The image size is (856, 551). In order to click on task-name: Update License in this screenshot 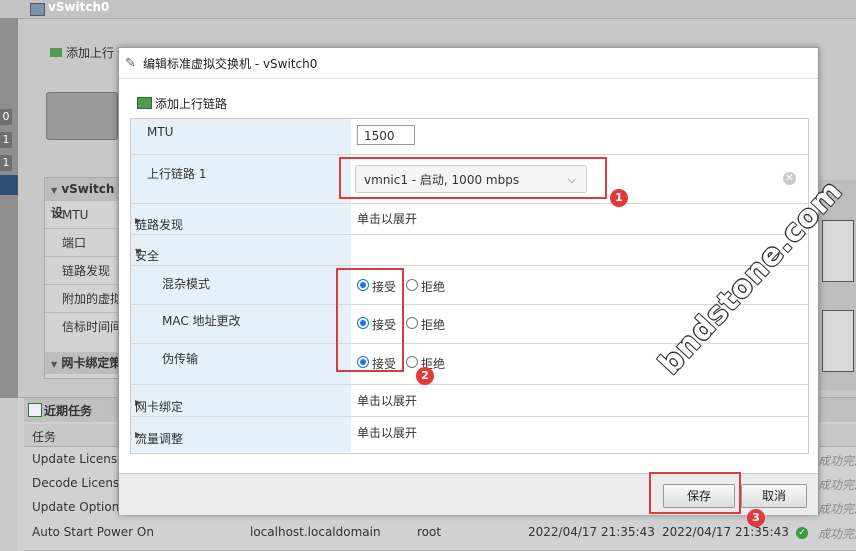, I will do `click(78, 459)`.